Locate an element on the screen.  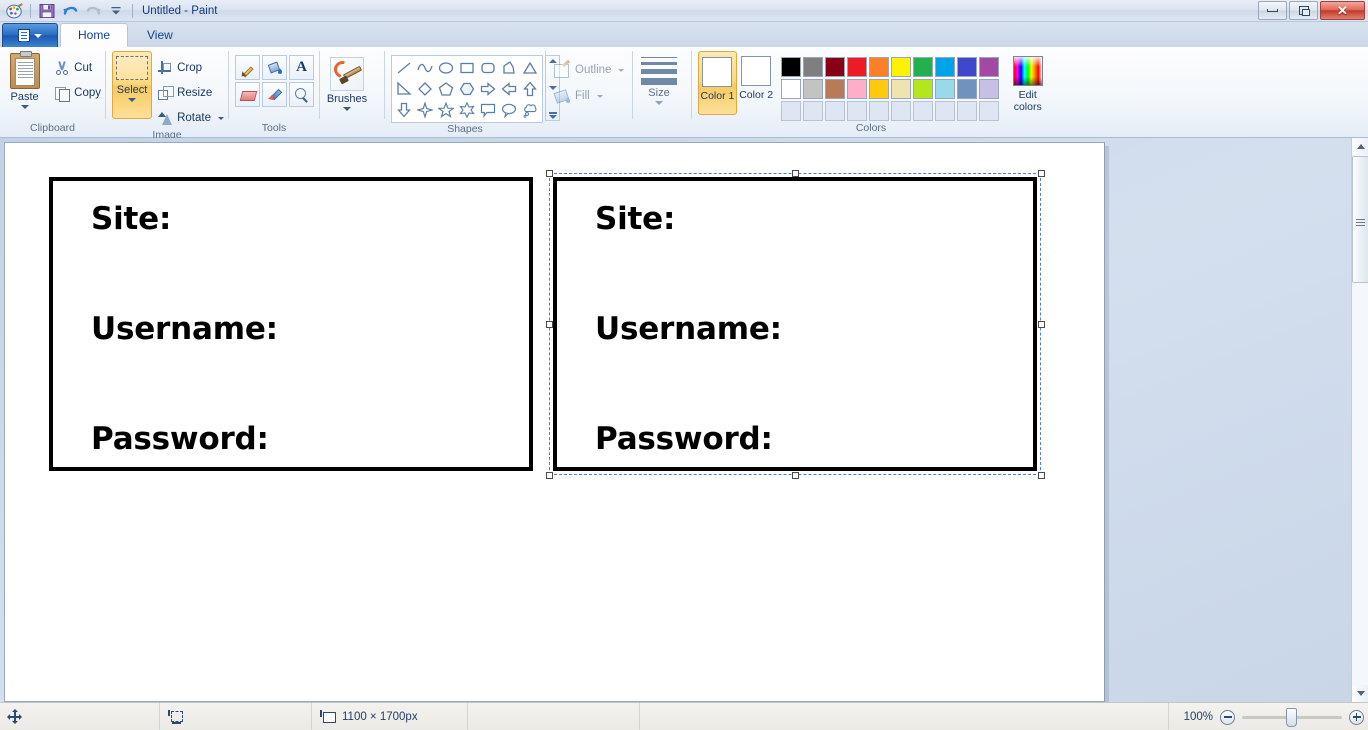
shape-triangle is located at coordinates (530, 68).